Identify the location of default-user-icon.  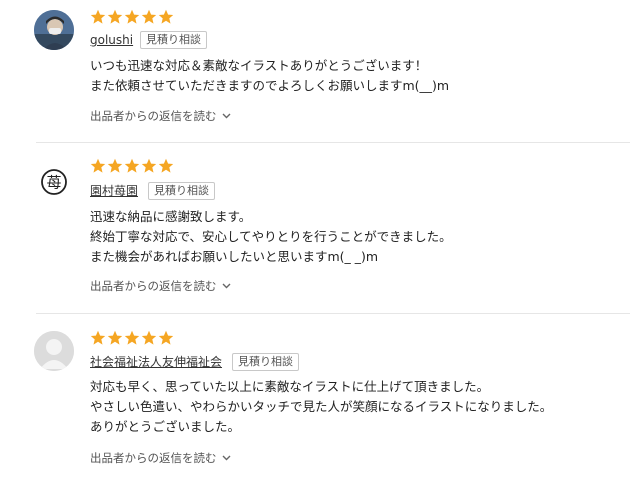
(54, 351).